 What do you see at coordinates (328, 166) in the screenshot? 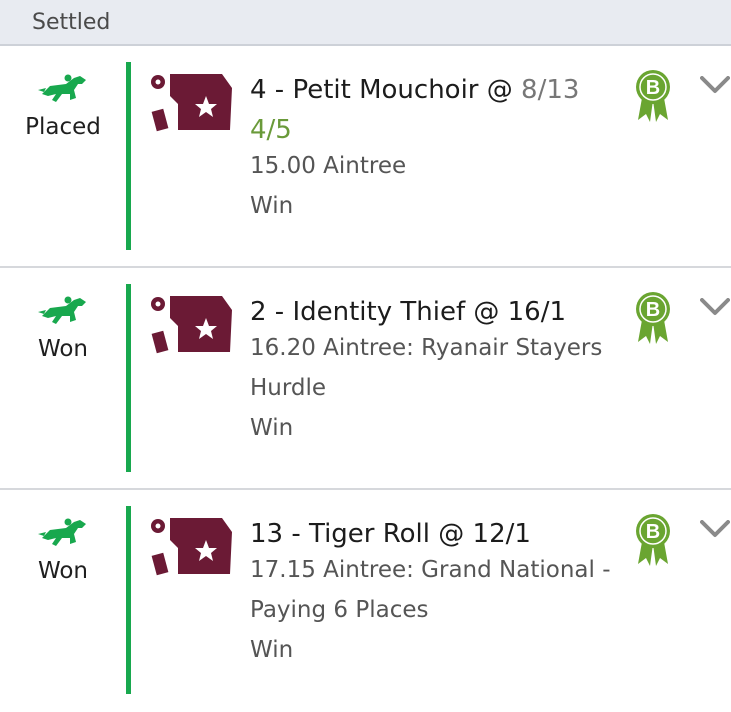
I see `event-info: 15.00 Aintree` at bounding box center [328, 166].